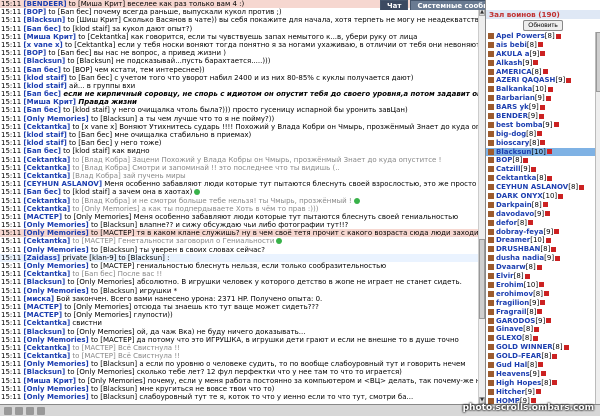 This screenshot has height=416, width=600. What do you see at coordinates (540, 160) in the screenshot?
I see `user-list-item: BOP[8]` at bounding box center [540, 160].